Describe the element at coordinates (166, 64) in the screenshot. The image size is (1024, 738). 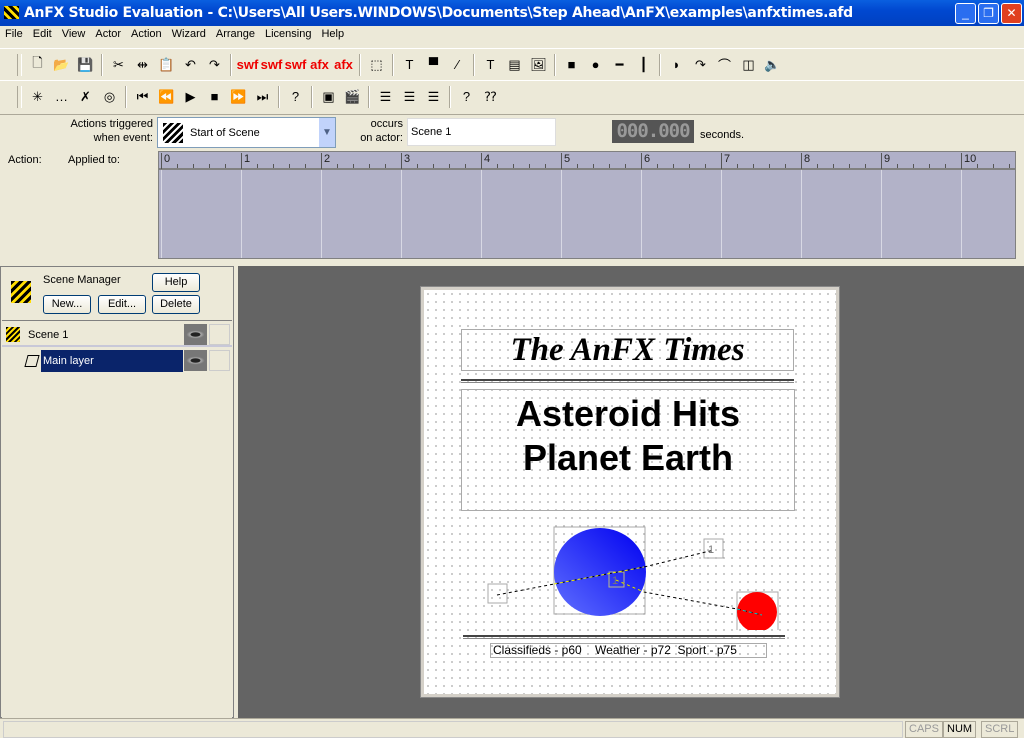
I see `paste-icon: 📋` at that location.